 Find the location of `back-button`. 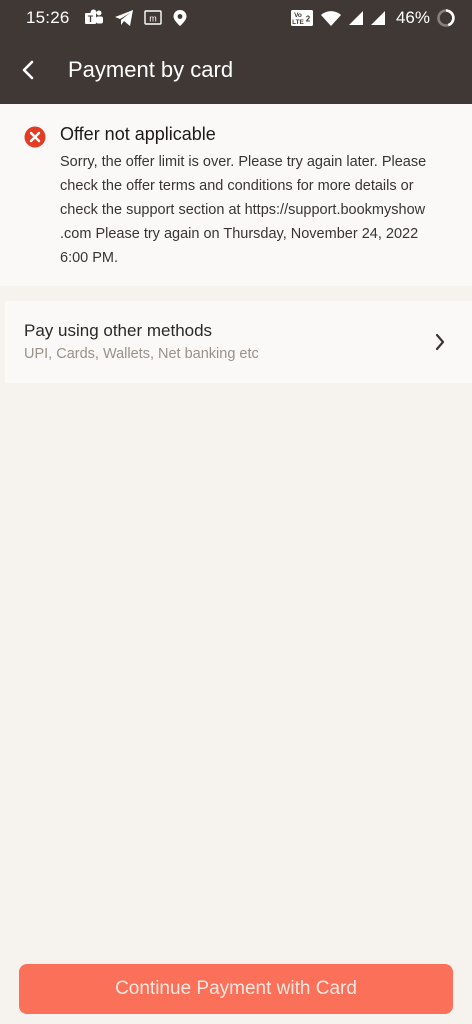

back-button is located at coordinates (28, 70).